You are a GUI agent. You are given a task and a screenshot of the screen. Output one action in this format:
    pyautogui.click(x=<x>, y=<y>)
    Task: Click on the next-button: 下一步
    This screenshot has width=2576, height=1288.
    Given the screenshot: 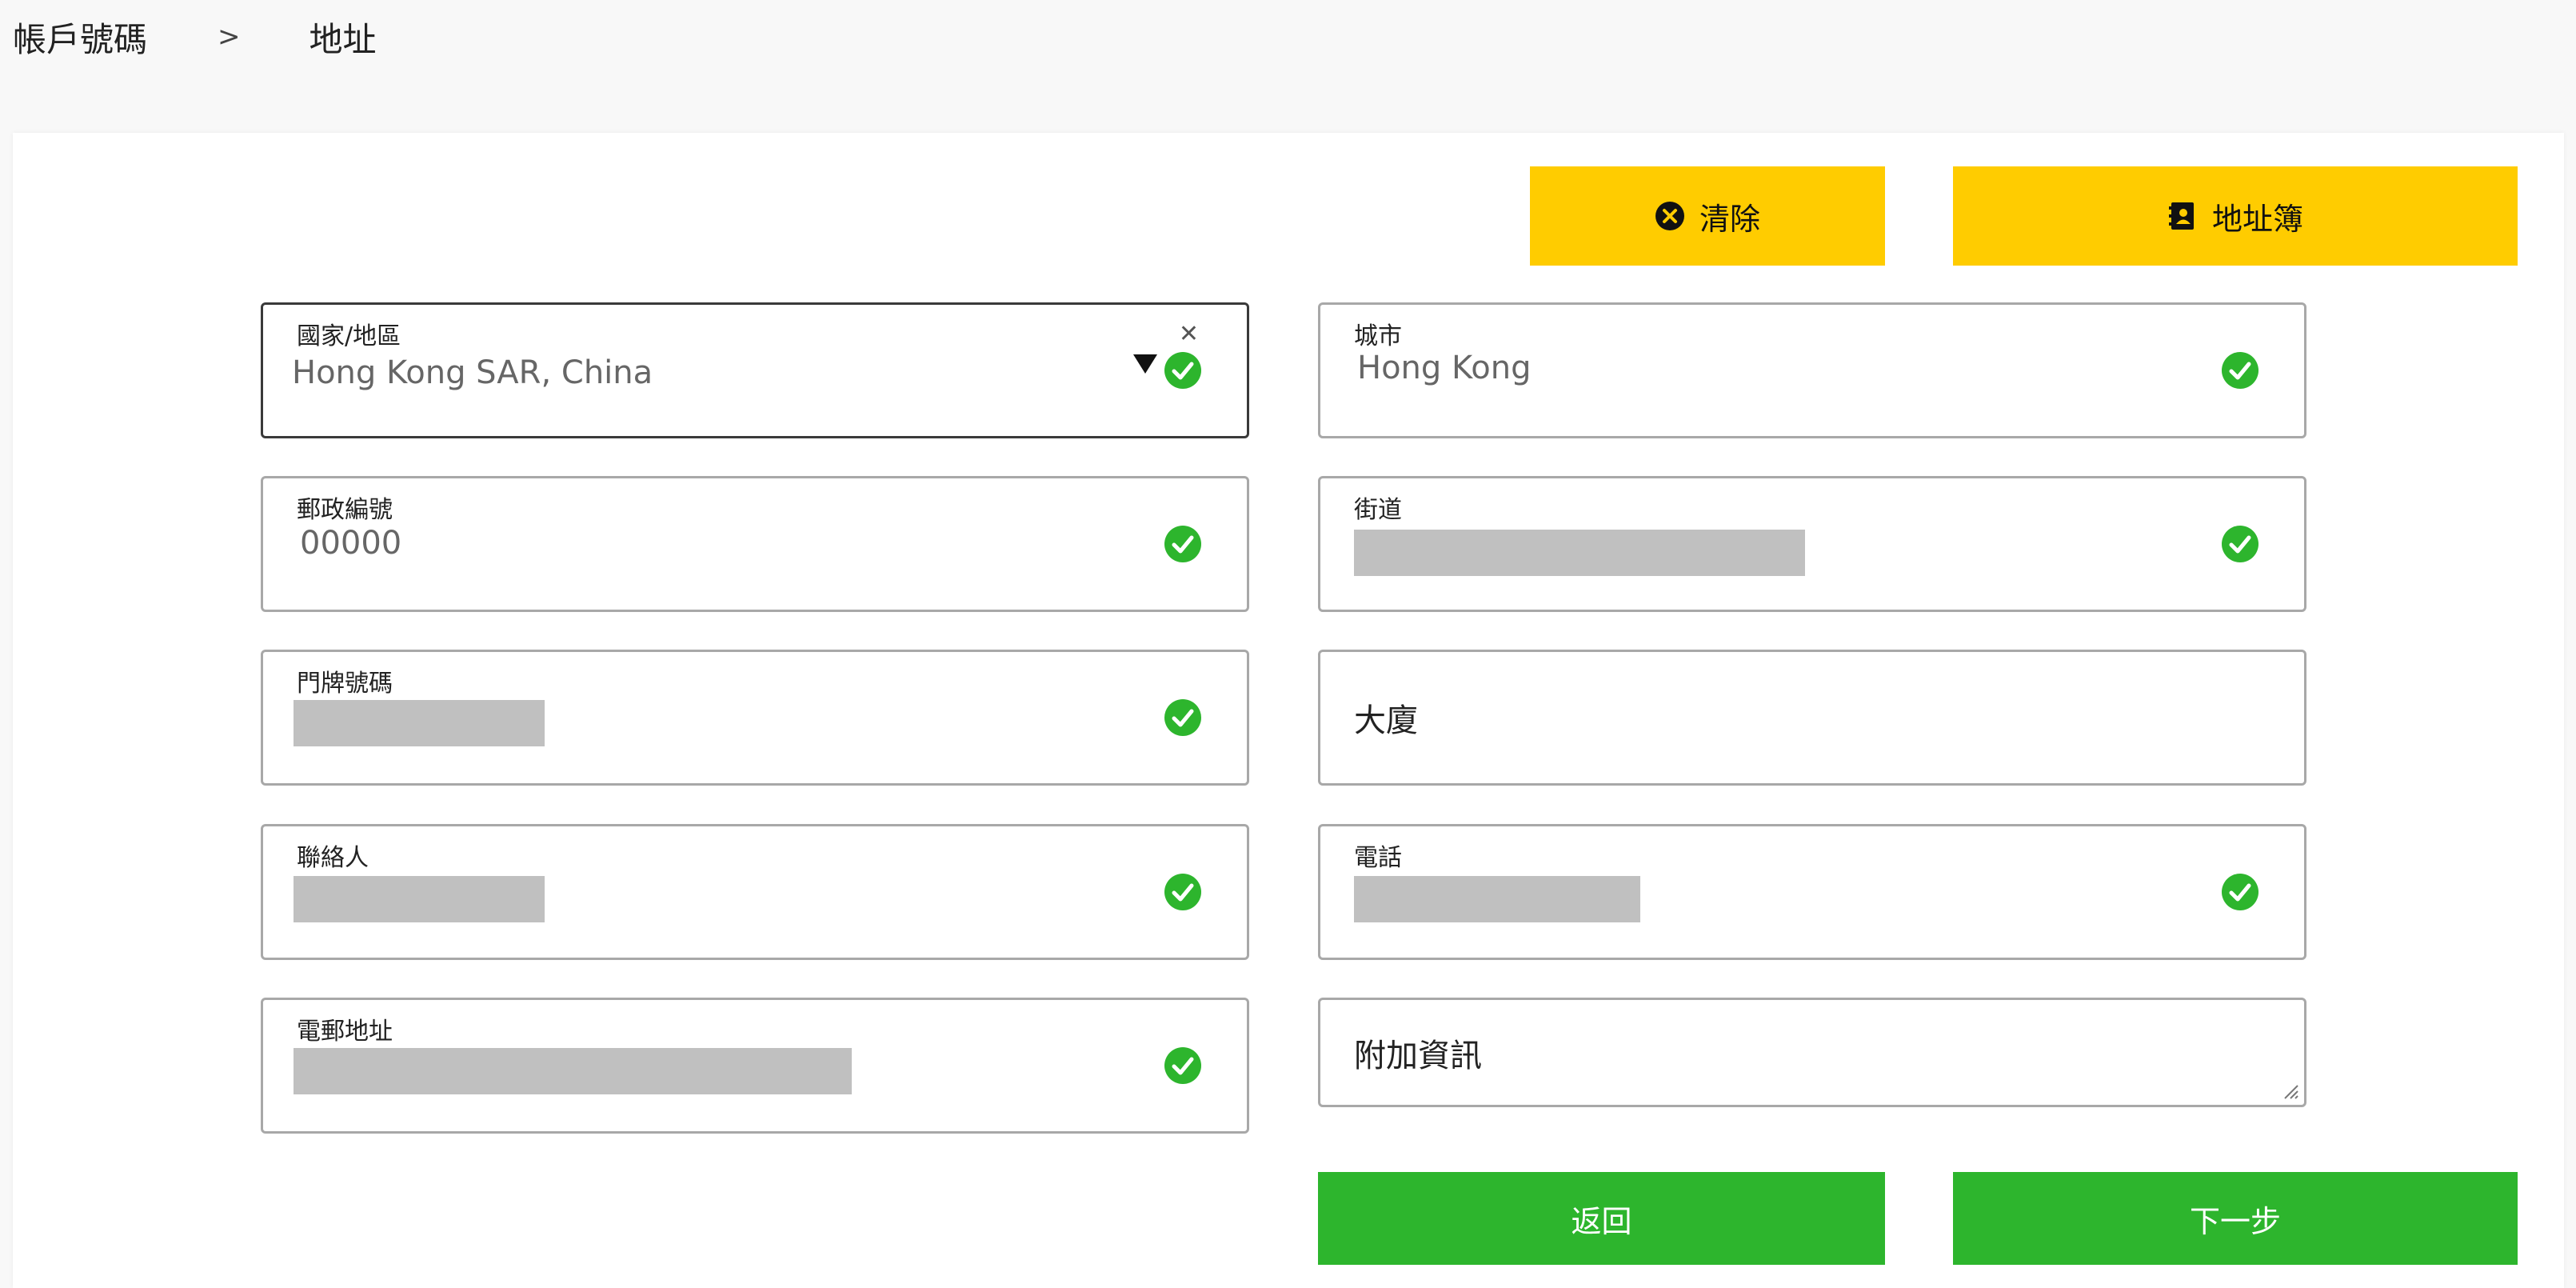 What is the action you would take?
    pyautogui.click(x=2236, y=1218)
    